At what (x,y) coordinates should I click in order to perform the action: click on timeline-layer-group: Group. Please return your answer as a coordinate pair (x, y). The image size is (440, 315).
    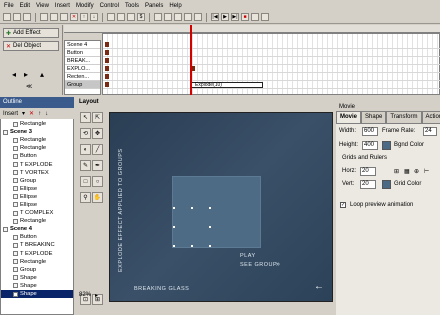
    Looking at the image, I should click on (82, 85).